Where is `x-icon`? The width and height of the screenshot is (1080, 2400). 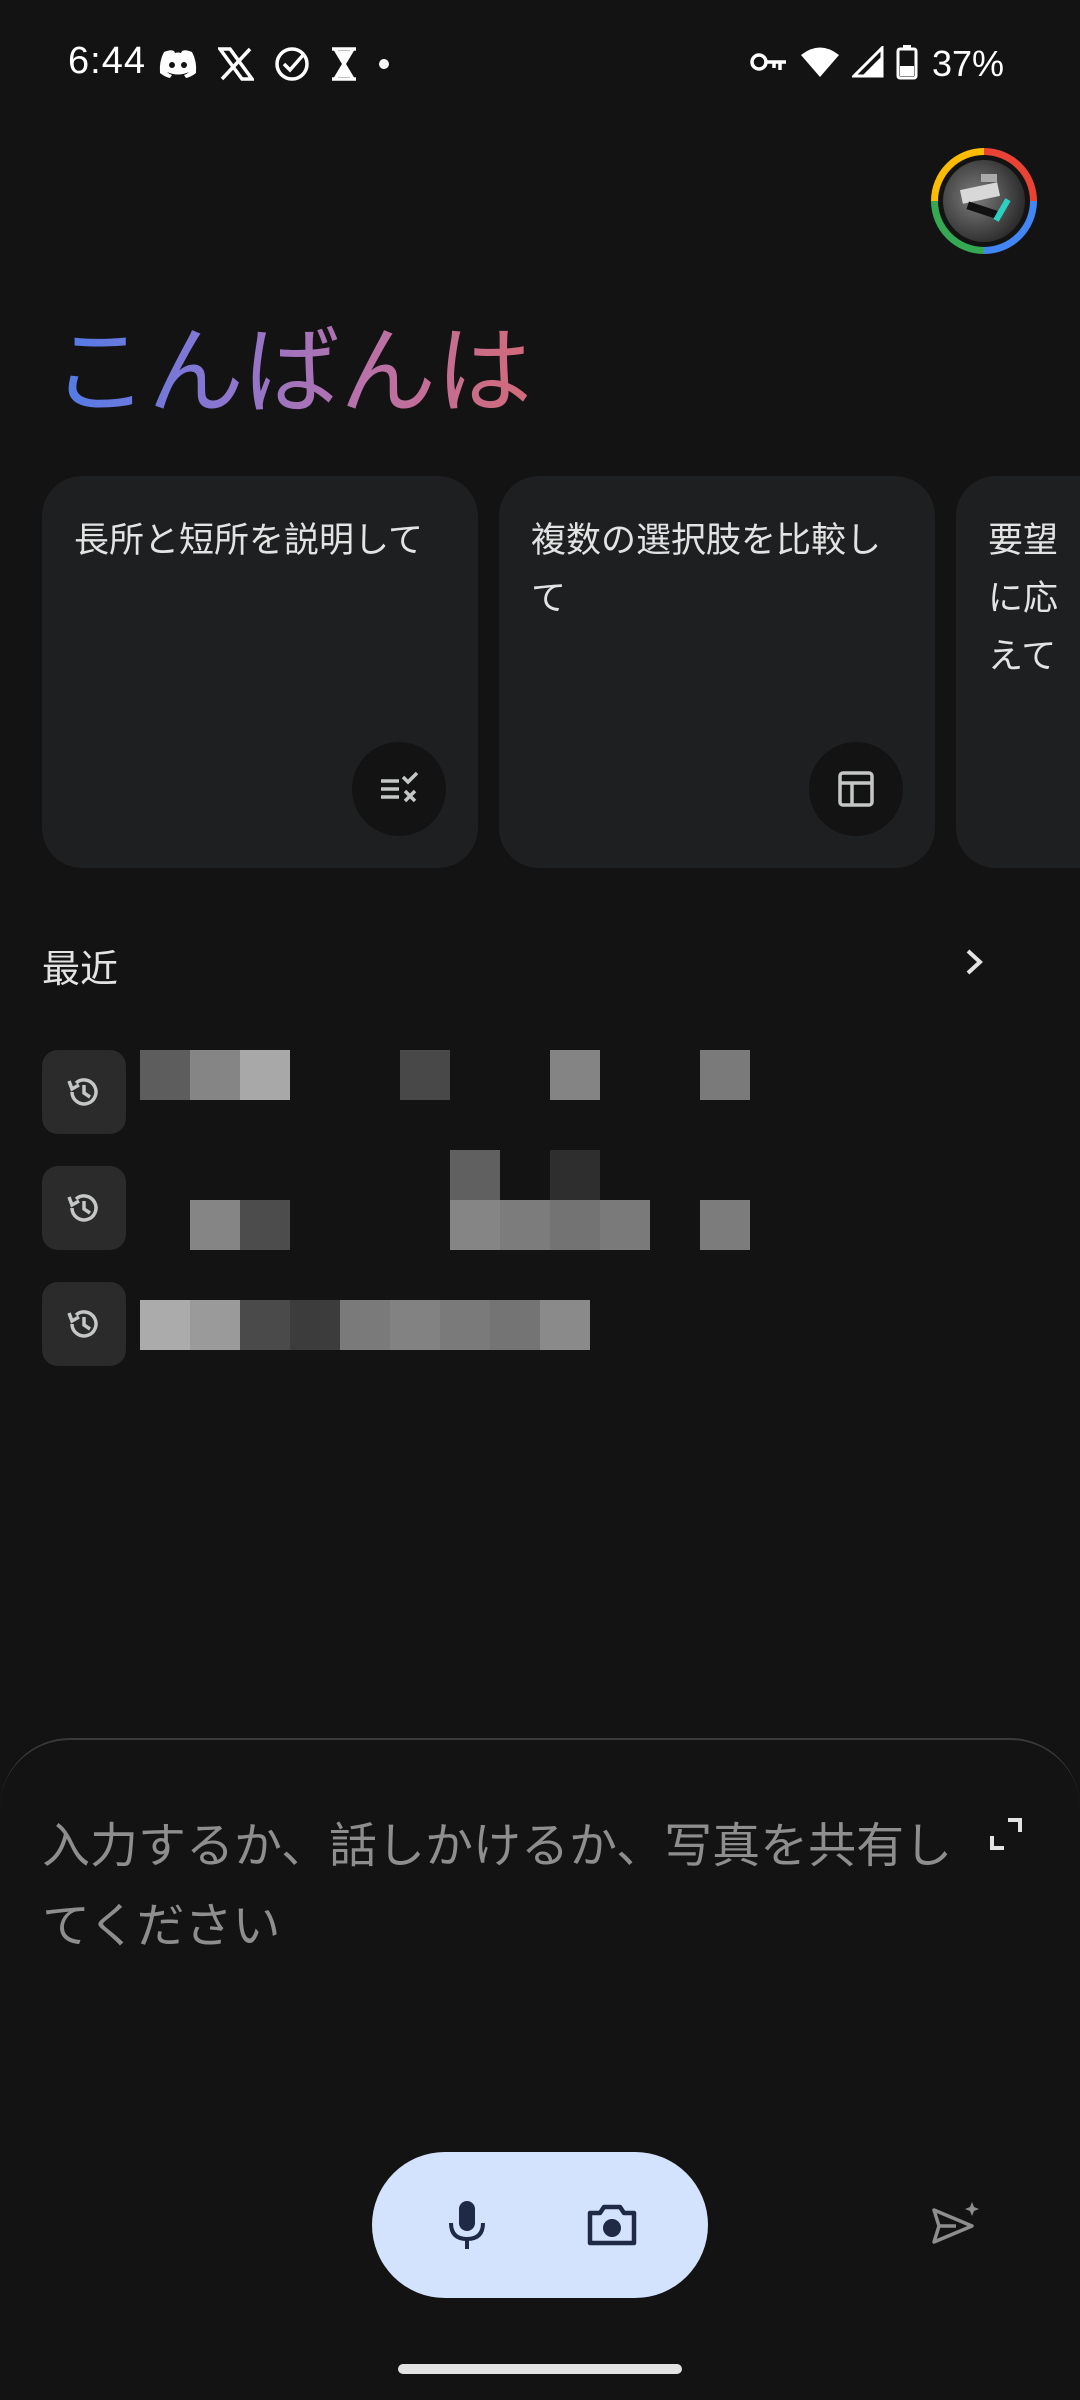 x-icon is located at coordinates (236, 64).